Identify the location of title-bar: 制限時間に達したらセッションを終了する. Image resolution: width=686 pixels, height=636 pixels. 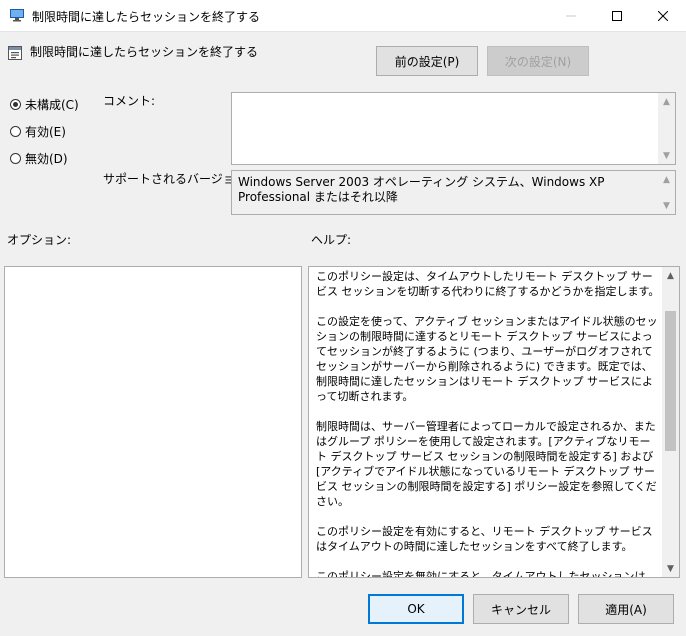
(343, 16).